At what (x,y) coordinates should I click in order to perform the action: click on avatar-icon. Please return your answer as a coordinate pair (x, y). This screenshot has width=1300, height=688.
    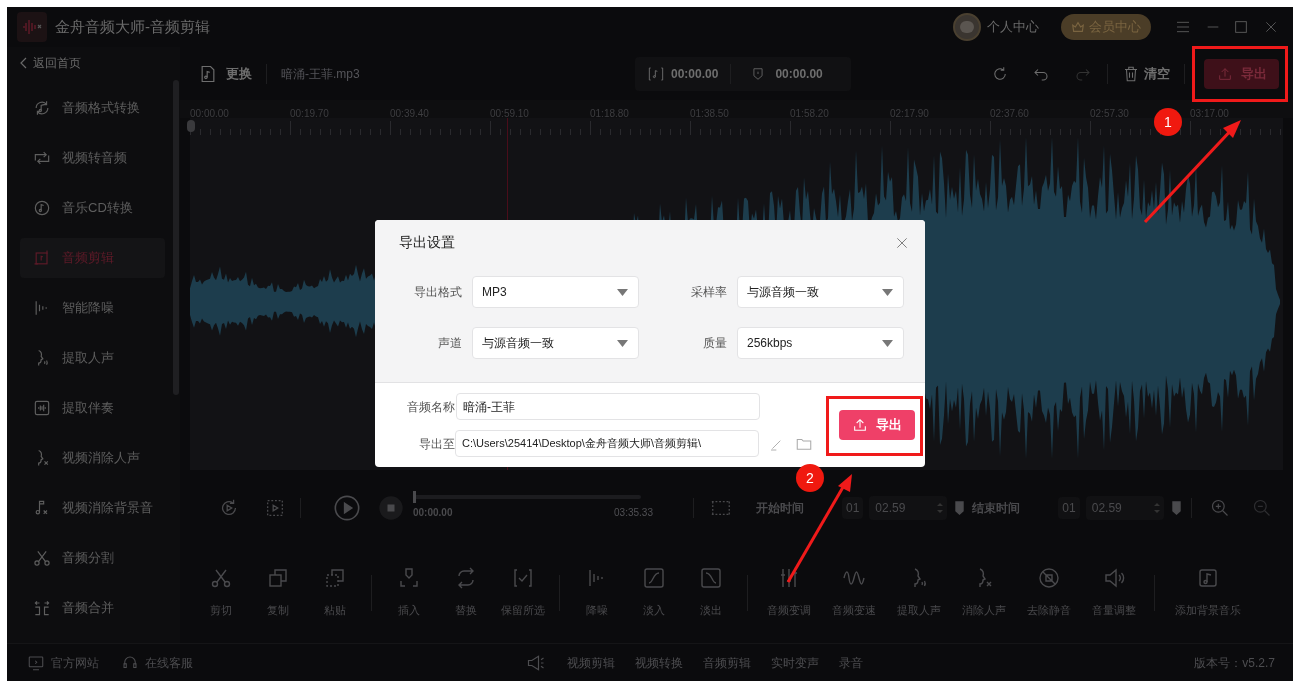
    Looking at the image, I should click on (967, 27).